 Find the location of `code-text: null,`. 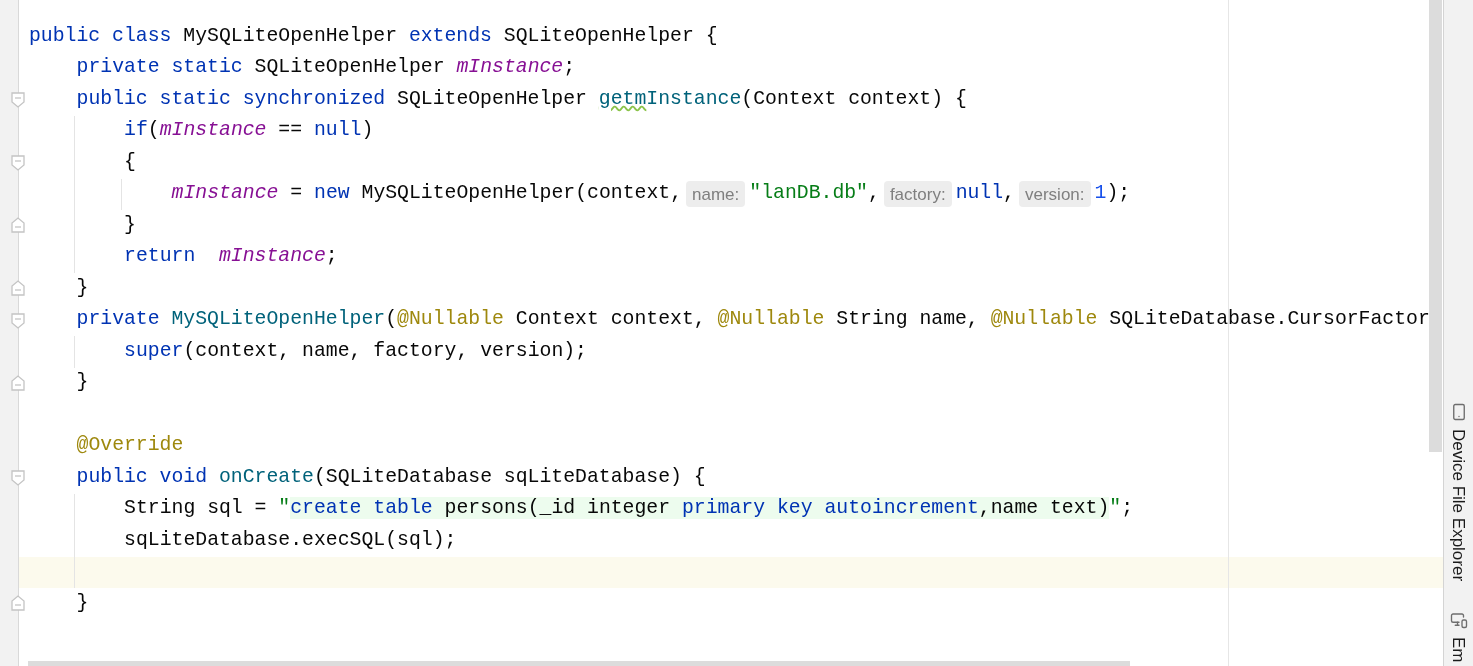

code-text: null, is located at coordinates (985, 194).